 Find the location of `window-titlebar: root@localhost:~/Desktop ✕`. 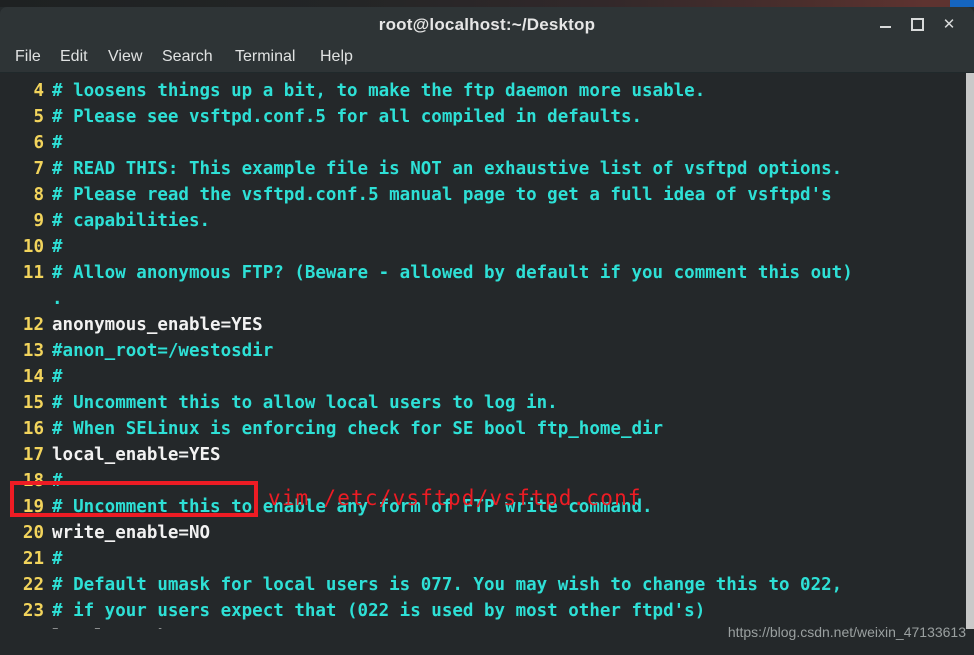

window-titlebar: root@localhost:~/Desktop ✕ is located at coordinates (487, 24).